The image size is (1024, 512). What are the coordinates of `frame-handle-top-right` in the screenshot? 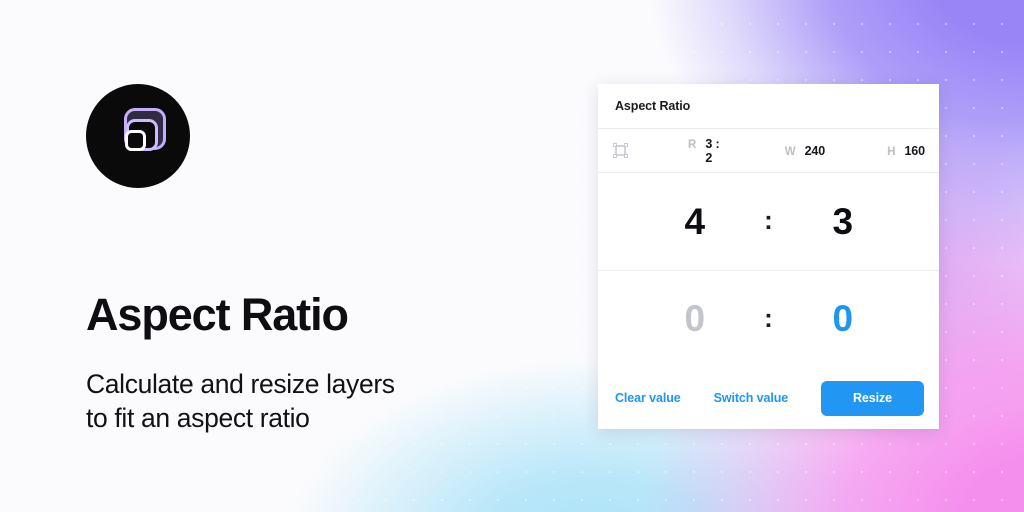 It's located at (626, 145).